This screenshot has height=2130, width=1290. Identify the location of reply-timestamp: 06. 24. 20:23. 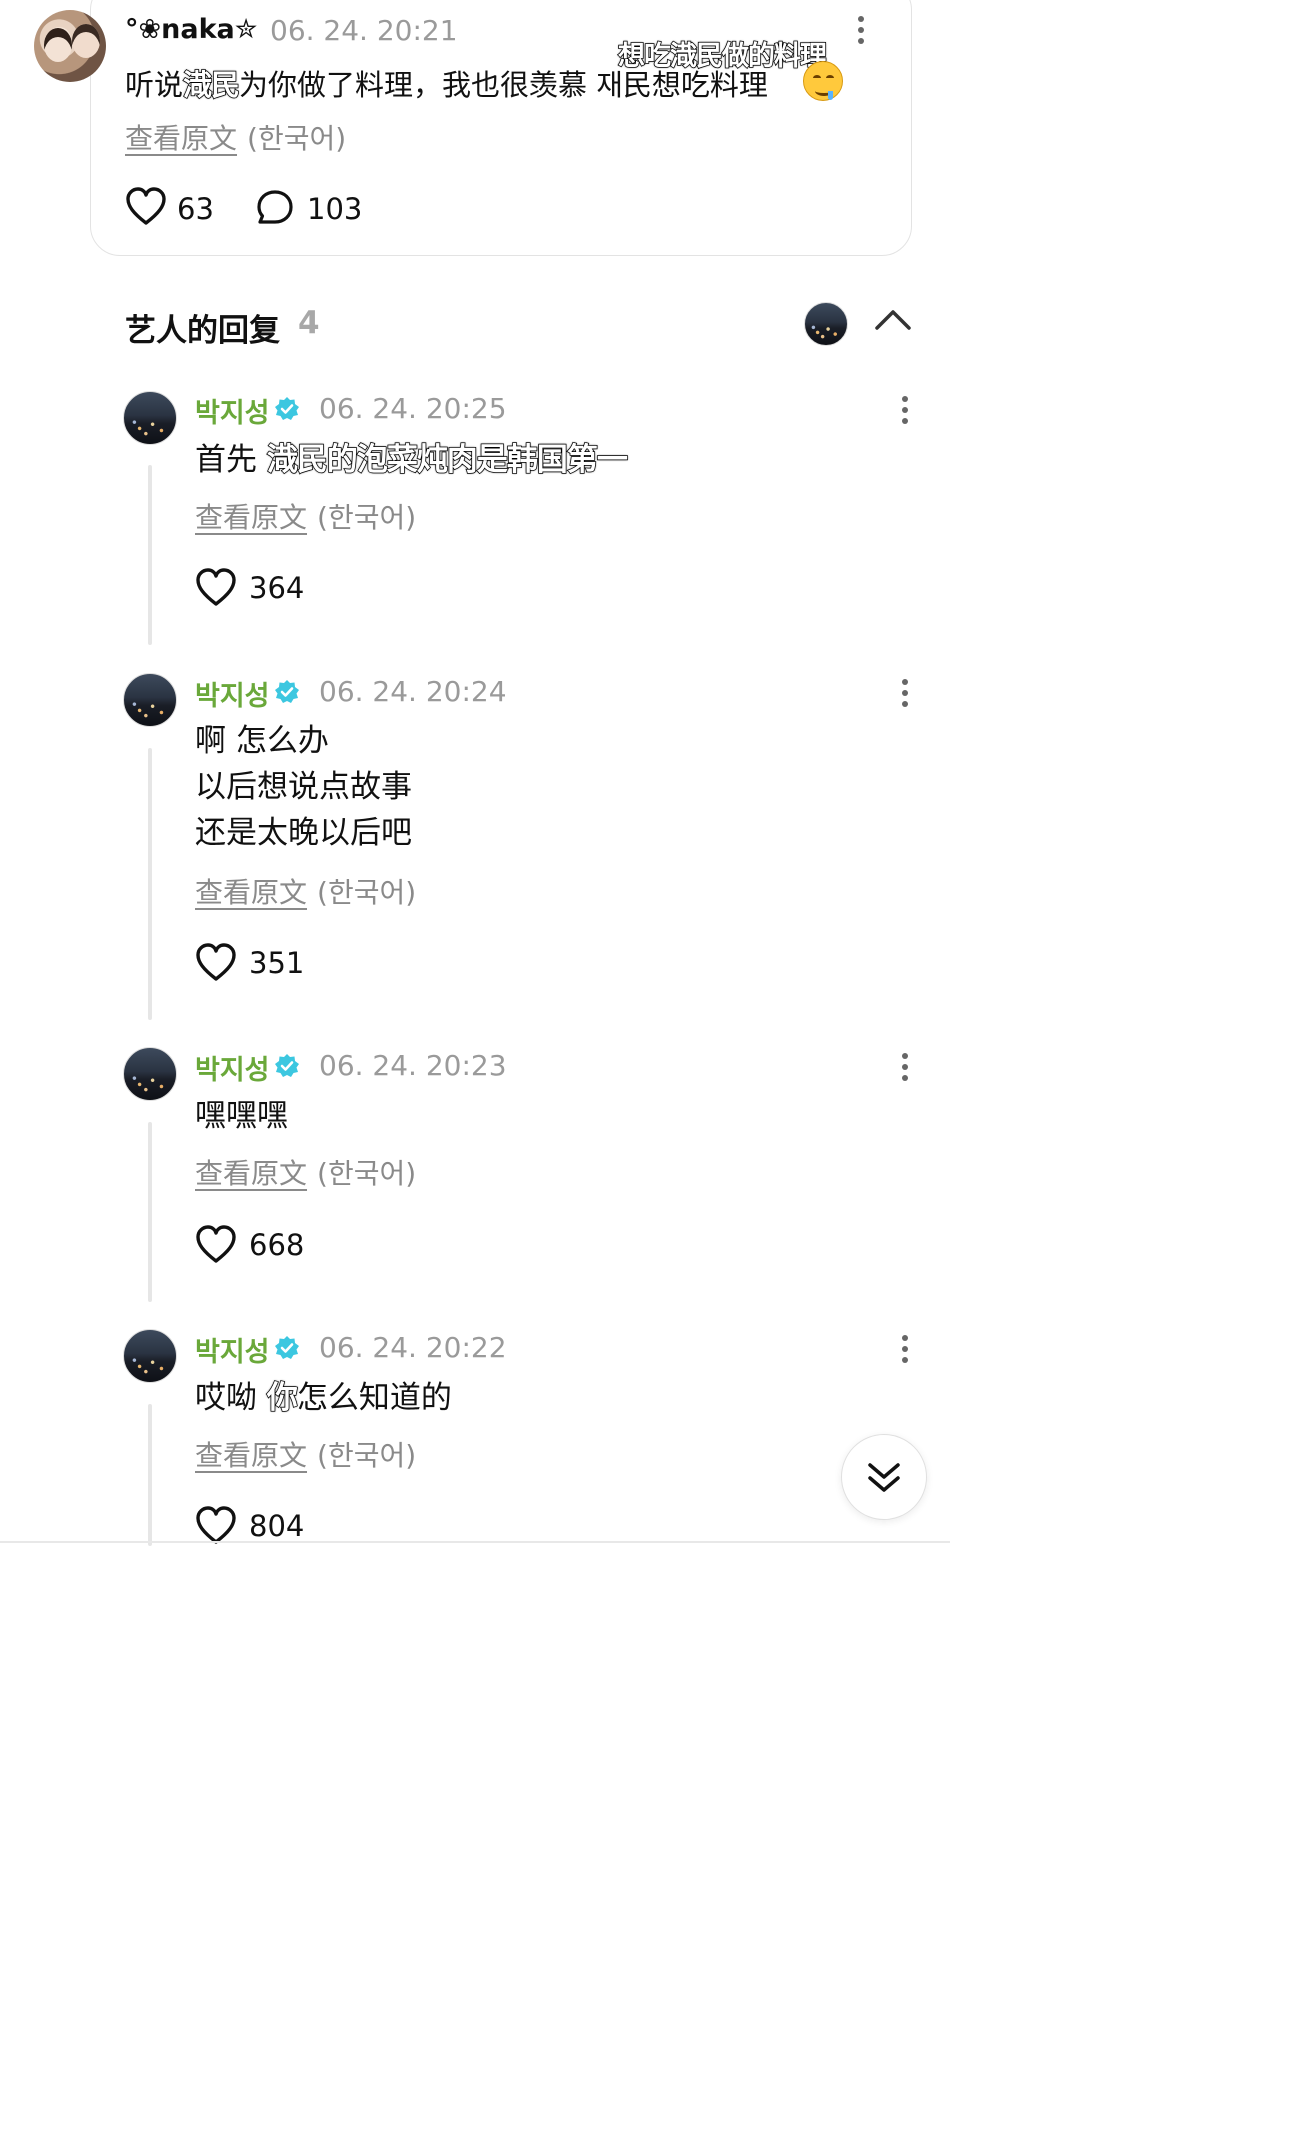
(413, 1065).